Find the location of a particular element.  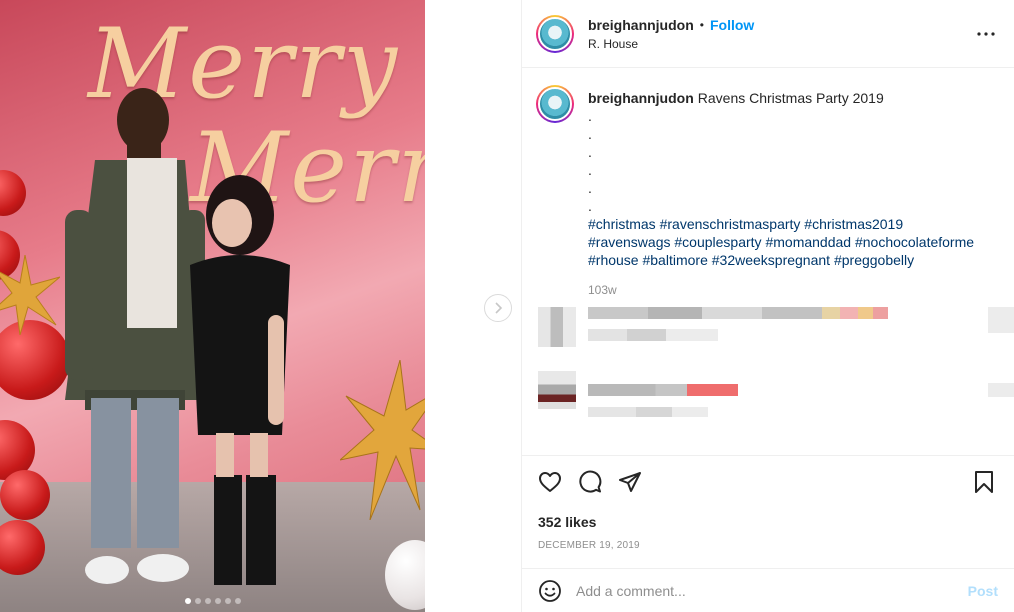

hashtag-link: #couplesparty is located at coordinates (717, 242).